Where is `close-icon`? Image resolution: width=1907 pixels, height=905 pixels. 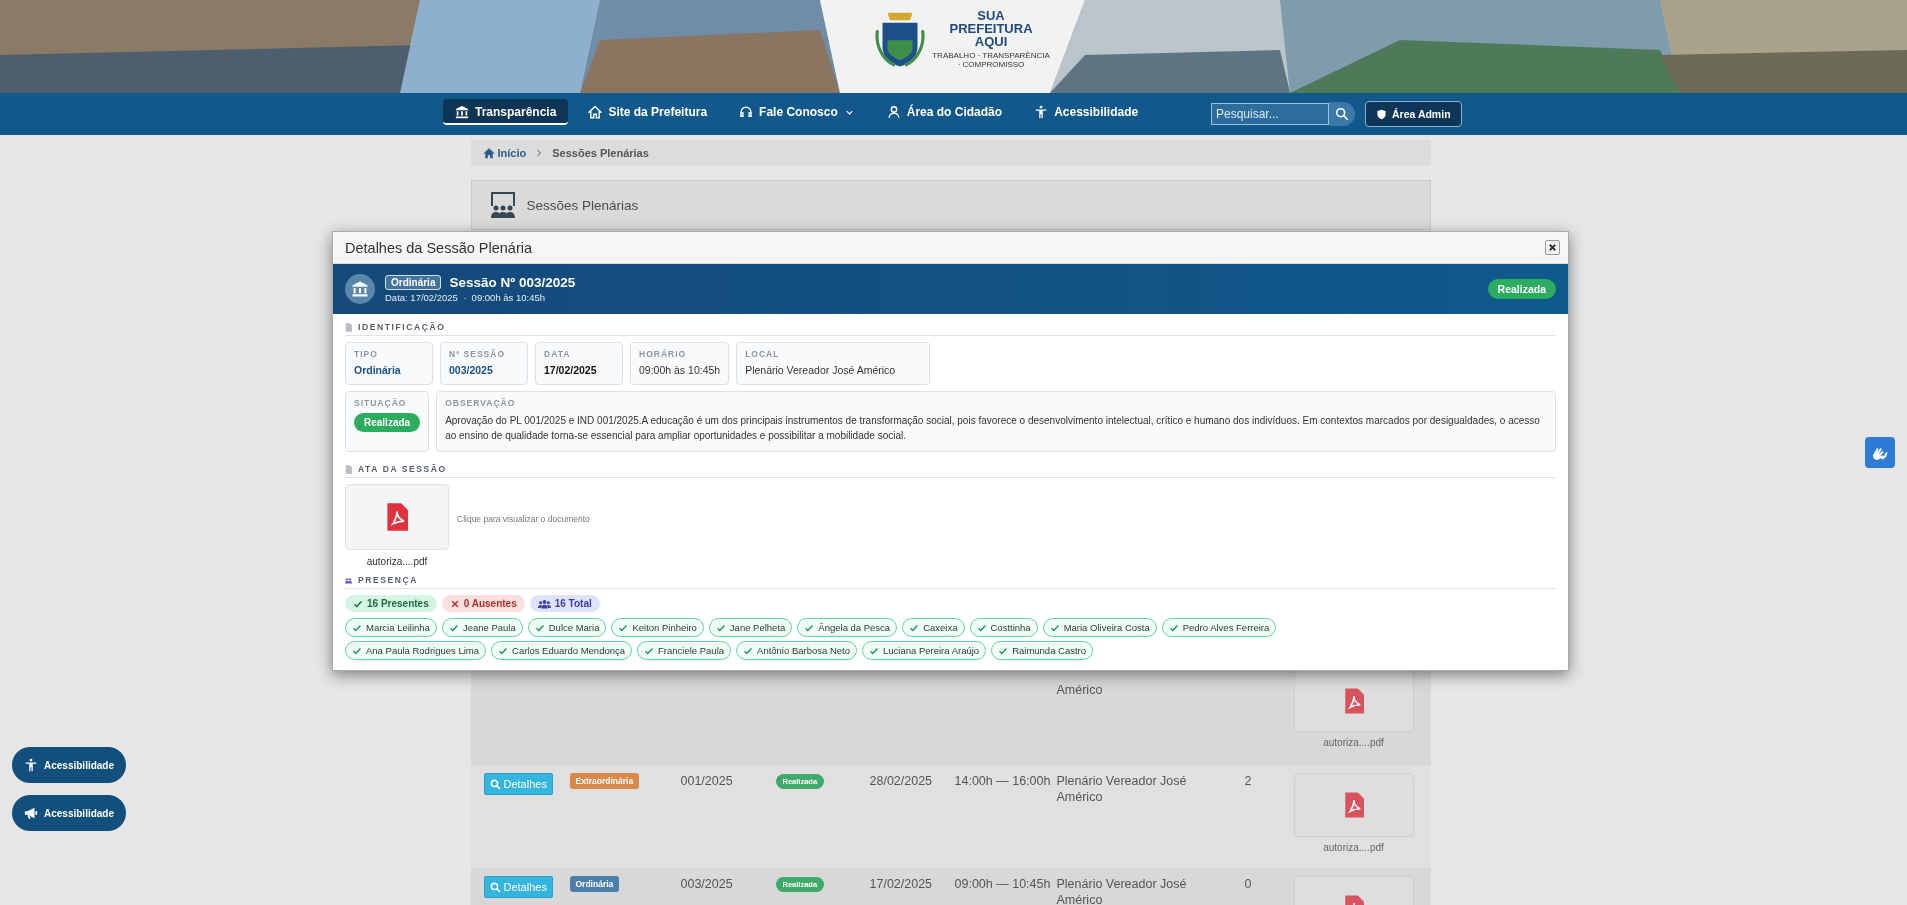
close-icon is located at coordinates (1552, 247).